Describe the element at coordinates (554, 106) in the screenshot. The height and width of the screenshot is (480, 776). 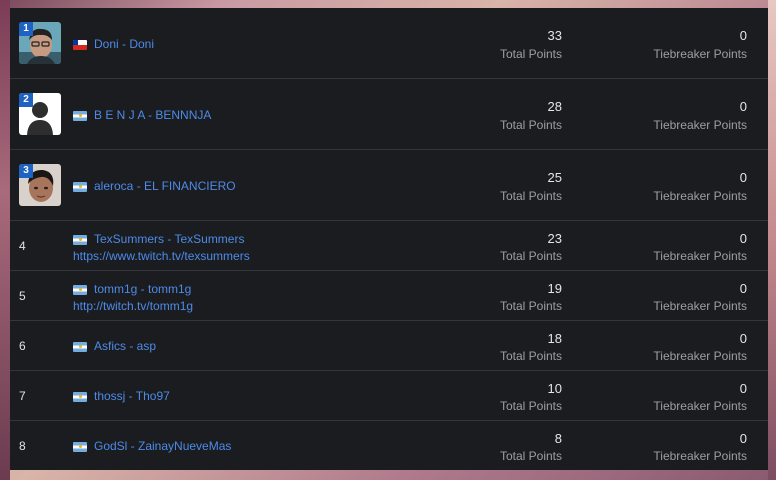
I see `total-points-value: 28` at that location.